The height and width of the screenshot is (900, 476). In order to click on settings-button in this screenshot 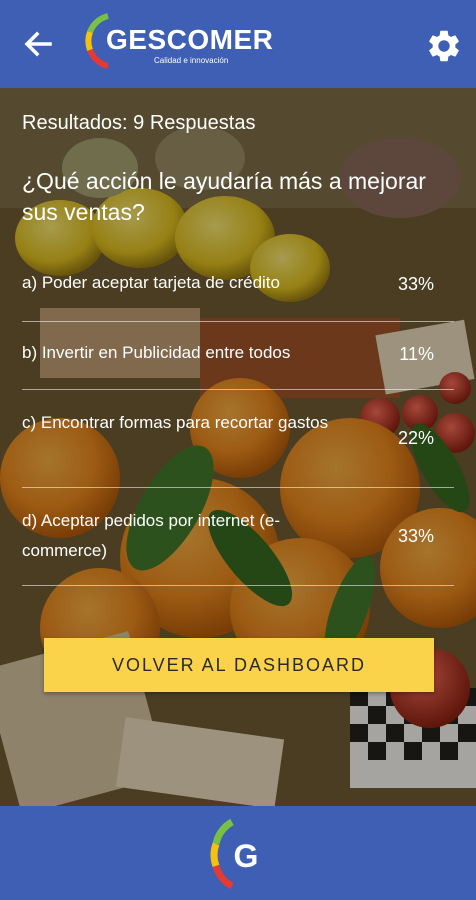, I will do `click(444, 46)`.